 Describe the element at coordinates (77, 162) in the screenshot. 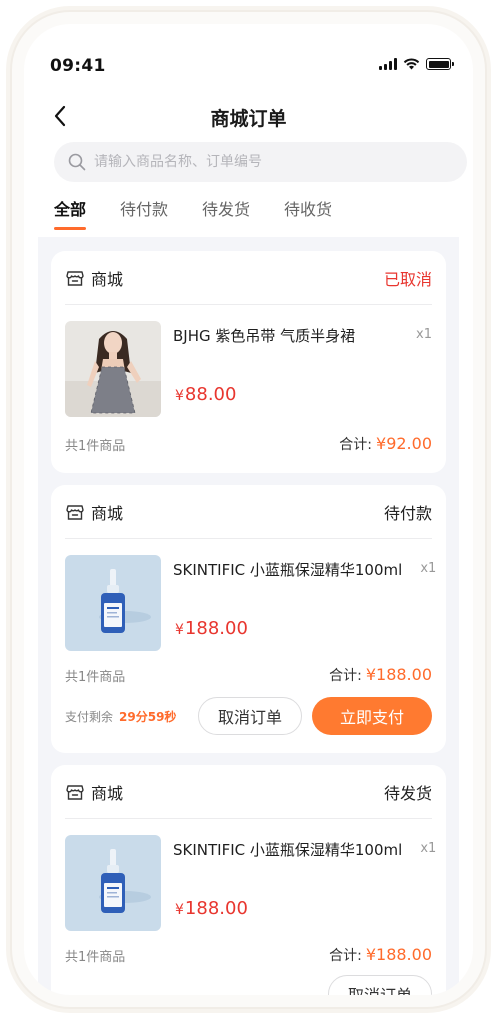

I see `search-icon` at that location.